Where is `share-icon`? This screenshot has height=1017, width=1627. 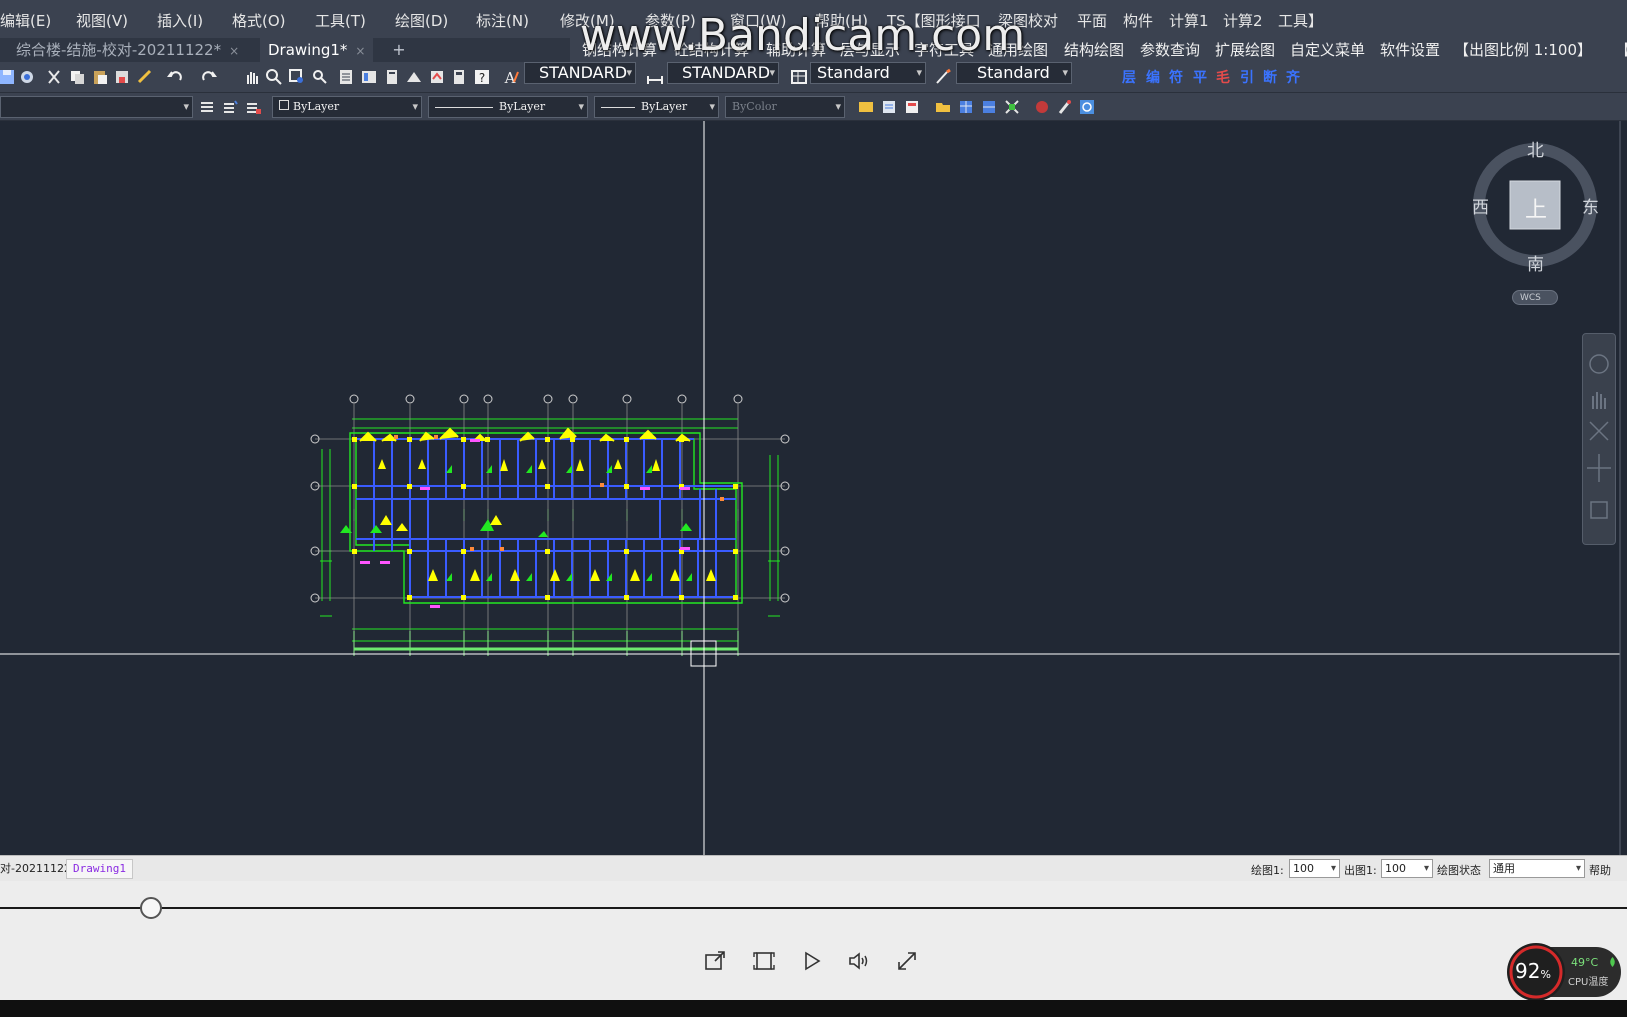
share-icon is located at coordinates (715, 961).